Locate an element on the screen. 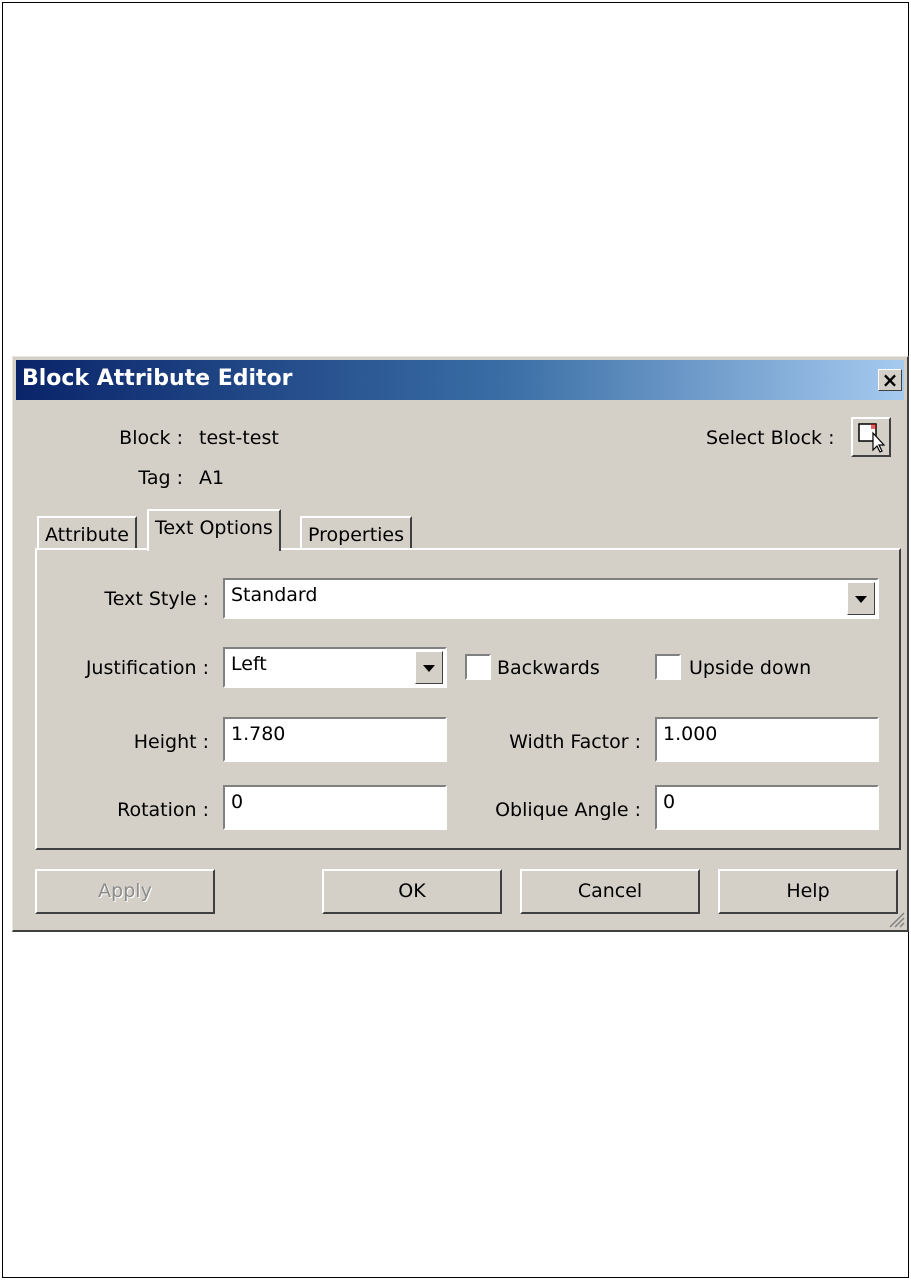 This screenshot has height=1280, width=911. rotation-label: Rotation : is located at coordinates (163, 810).